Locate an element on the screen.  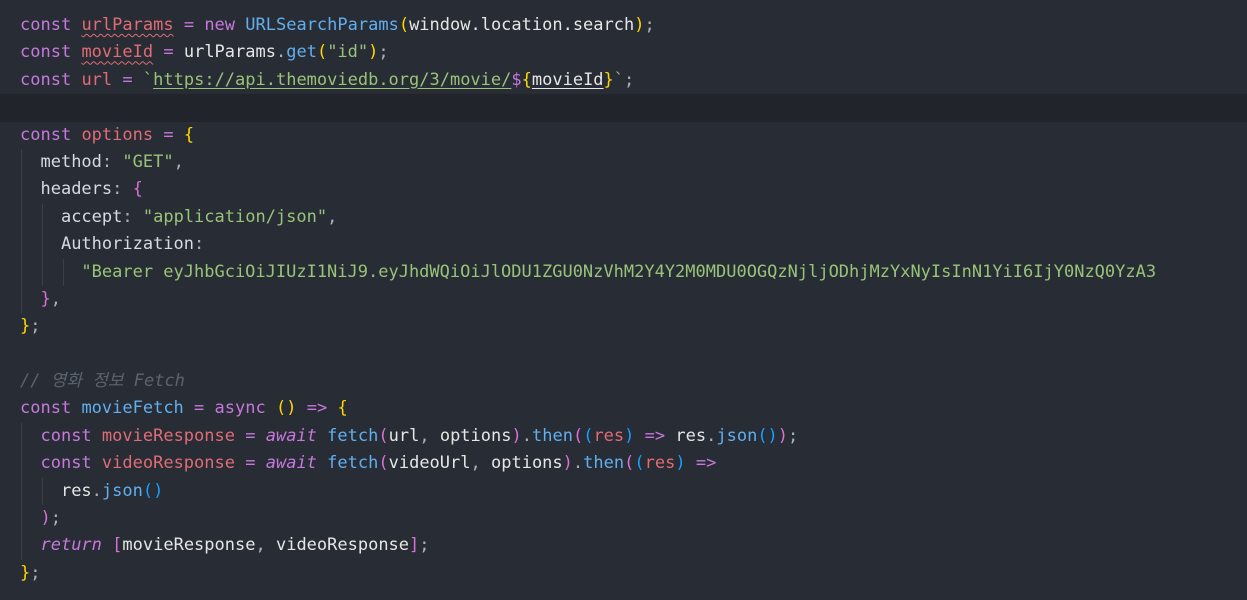
ref-videoResponse: videoResponse is located at coordinates (342, 545).